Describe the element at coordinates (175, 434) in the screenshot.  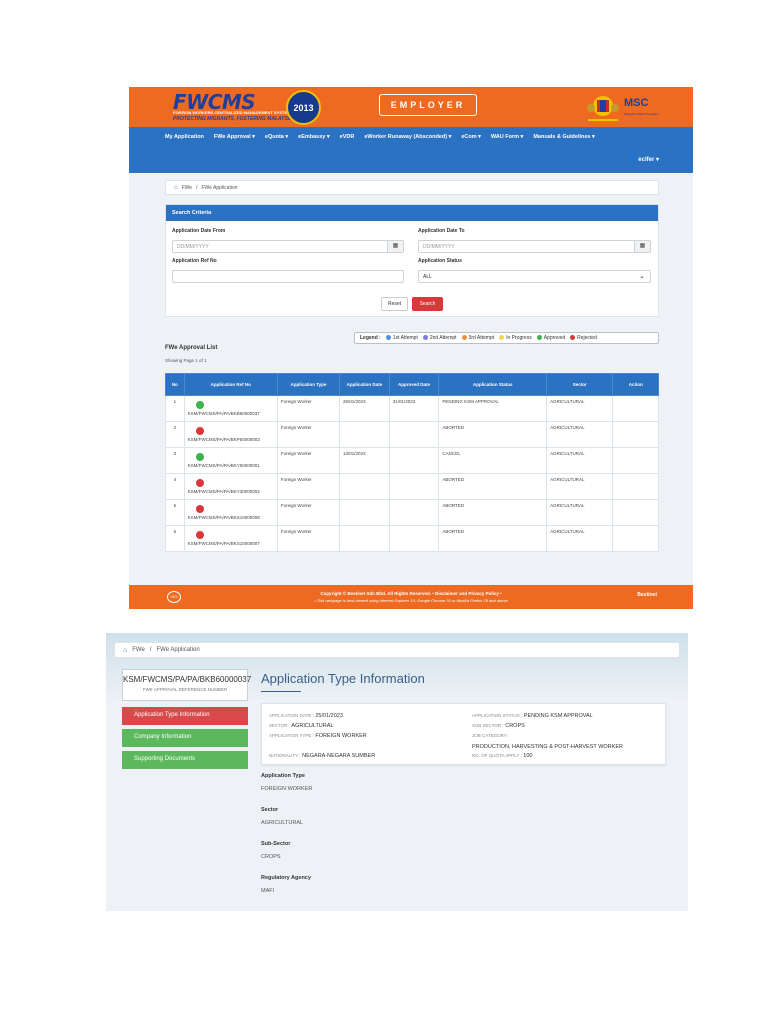
I see `row-number: 2` at that location.